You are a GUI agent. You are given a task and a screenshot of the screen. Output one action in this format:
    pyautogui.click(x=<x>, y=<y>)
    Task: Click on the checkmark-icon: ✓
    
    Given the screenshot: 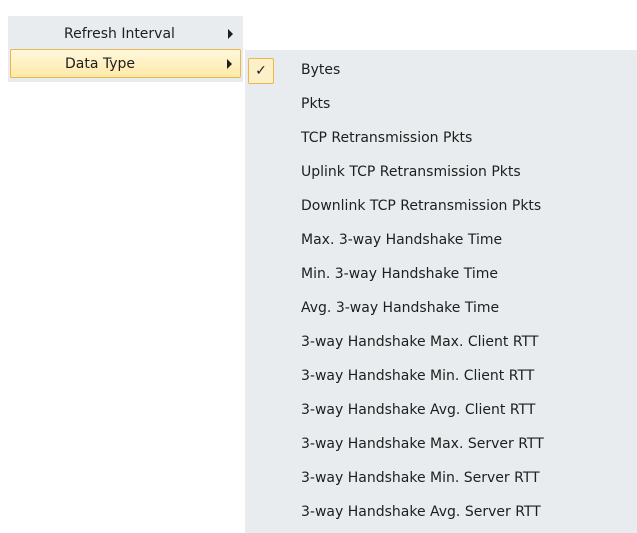 What is the action you would take?
    pyautogui.click(x=261, y=71)
    